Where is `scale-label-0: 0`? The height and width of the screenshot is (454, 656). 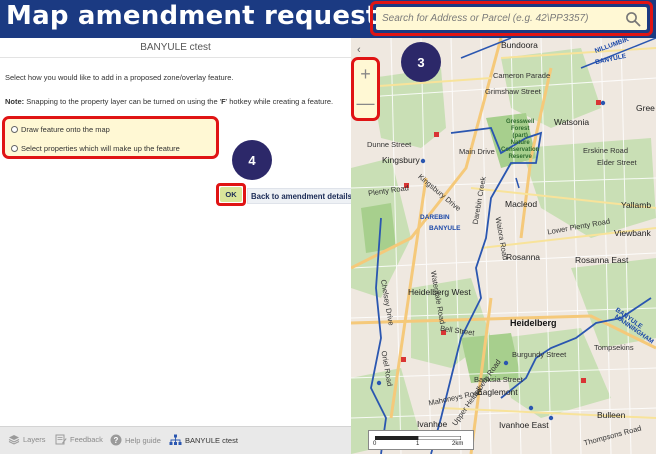
scale-label-0: 0 is located at coordinates (375, 444).